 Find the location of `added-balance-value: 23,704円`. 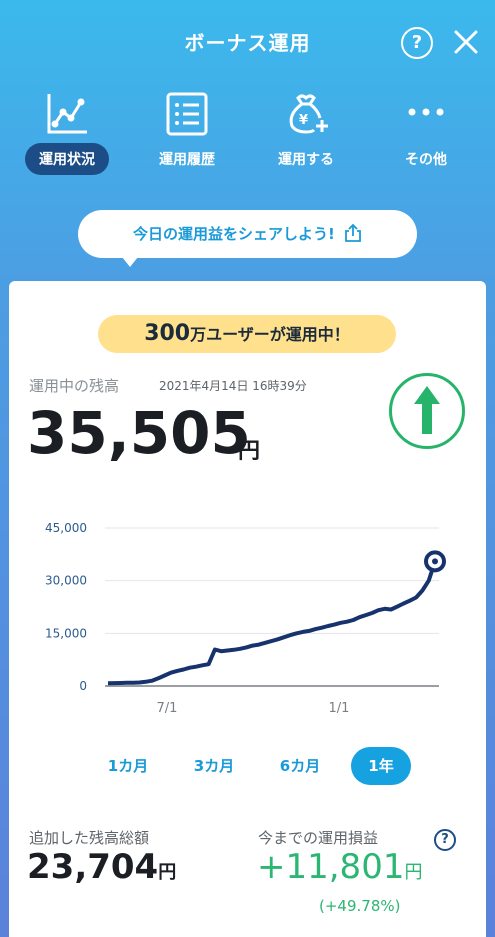

added-balance-value: 23,704円 is located at coordinates (101, 867).